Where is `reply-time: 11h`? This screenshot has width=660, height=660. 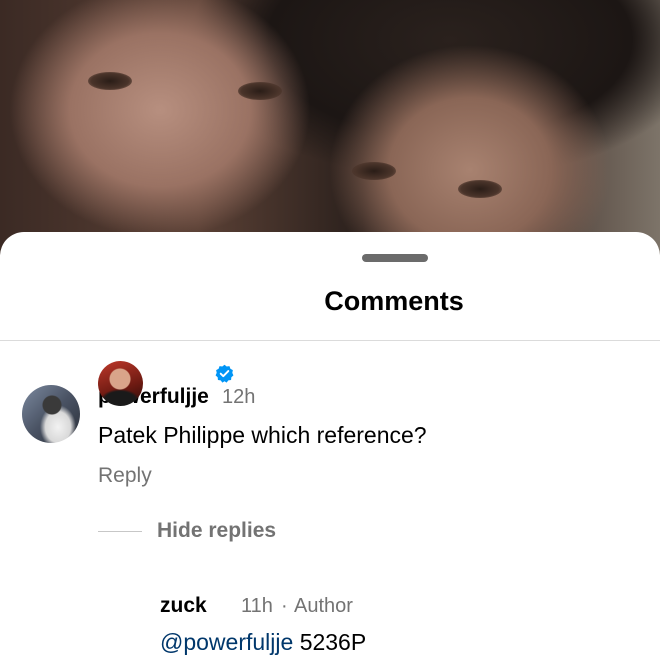 reply-time: 11h is located at coordinates (257, 606).